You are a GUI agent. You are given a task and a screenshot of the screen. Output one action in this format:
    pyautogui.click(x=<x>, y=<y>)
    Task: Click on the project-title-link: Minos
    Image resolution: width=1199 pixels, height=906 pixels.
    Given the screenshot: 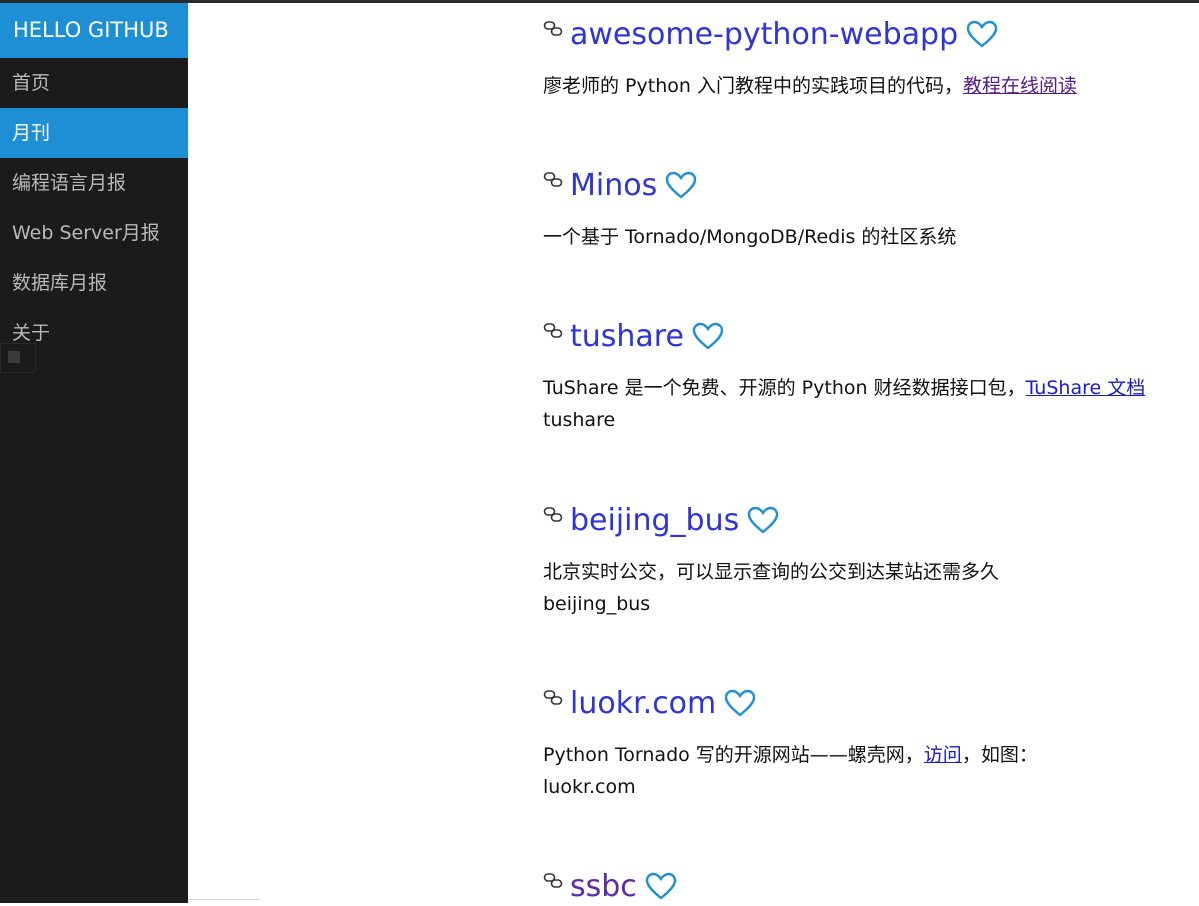 What is the action you would take?
    pyautogui.click(x=613, y=185)
    